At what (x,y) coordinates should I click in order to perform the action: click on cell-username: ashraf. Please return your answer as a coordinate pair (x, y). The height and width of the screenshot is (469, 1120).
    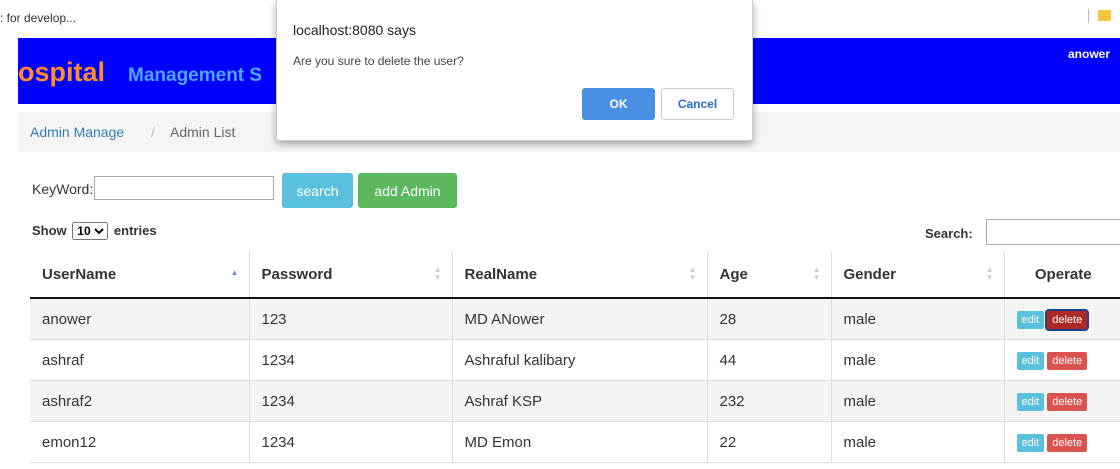
    Looking at the image, I should click on (139, 360).